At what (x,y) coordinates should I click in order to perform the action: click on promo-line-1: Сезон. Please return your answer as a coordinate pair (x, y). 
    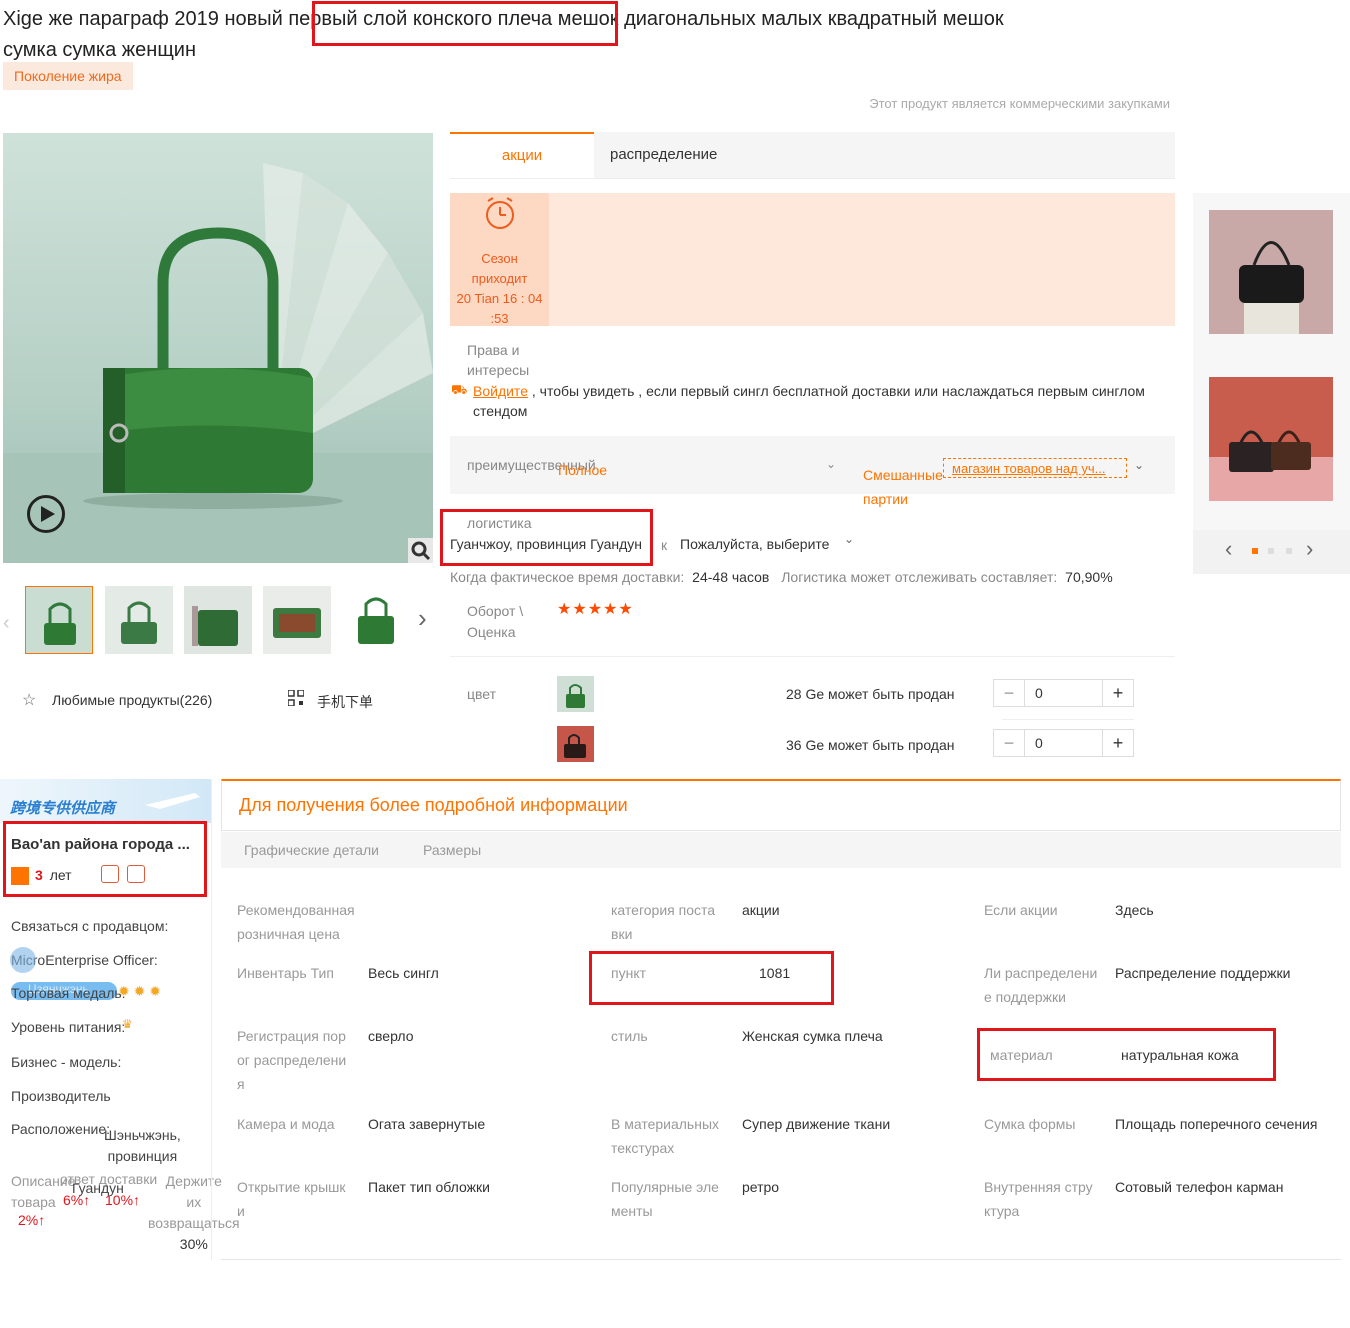
    Looking at the image, I should click on (499, 258).